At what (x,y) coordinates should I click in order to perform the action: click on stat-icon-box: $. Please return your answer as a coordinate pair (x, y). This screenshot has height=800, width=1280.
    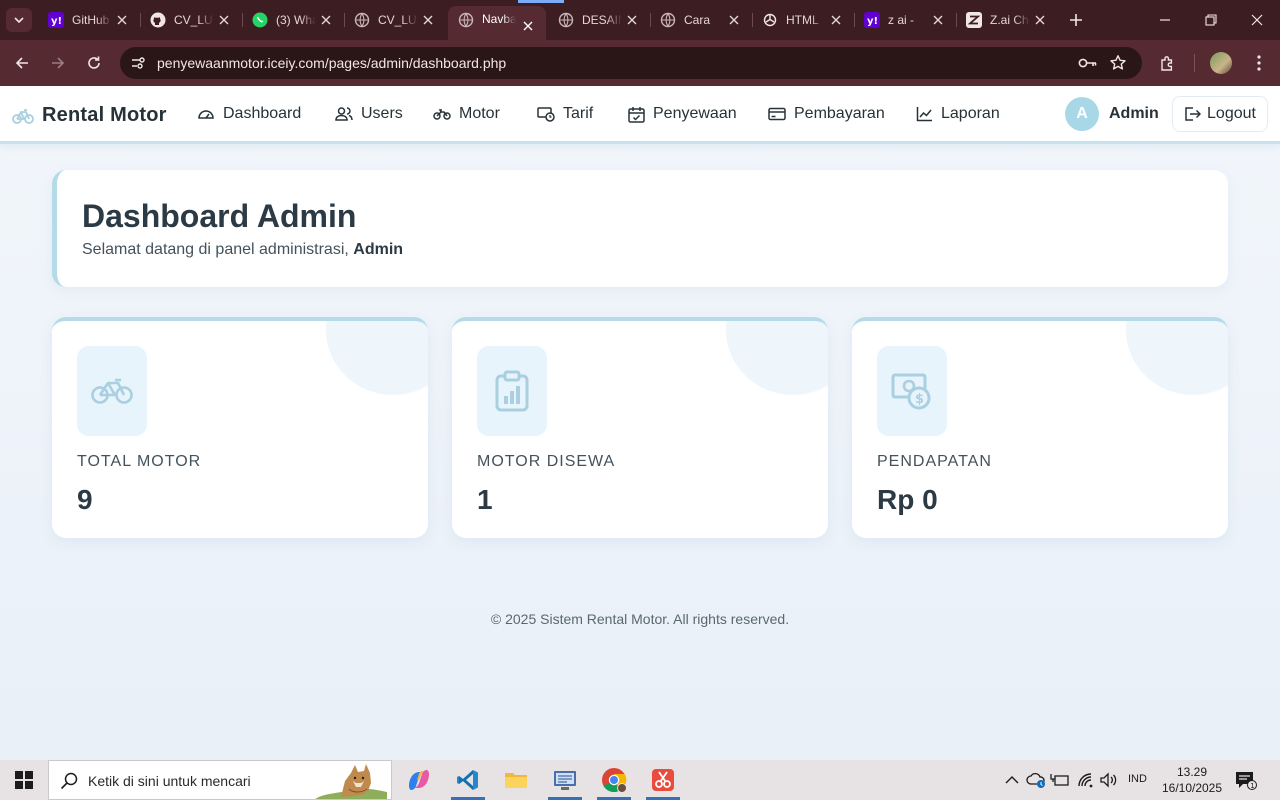
    Looking at the image, I should click on (912, 391).